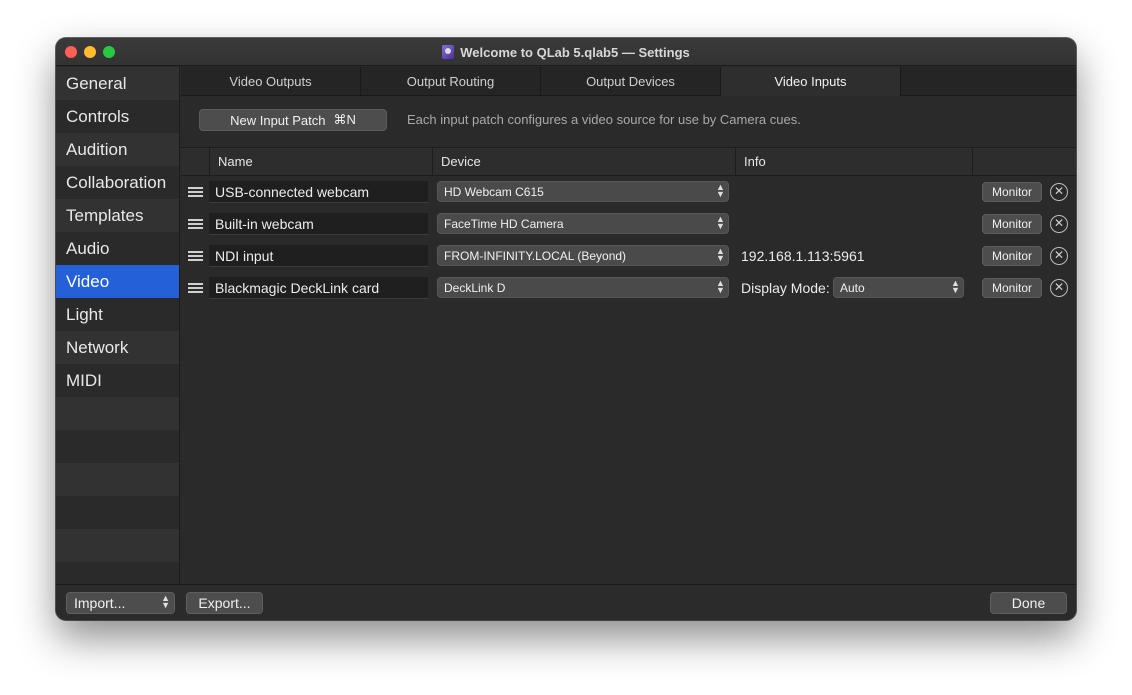  What do you see at coordinates (318, 192) in the screenshot?
I see `patch-name-field: USB-connected webcam` at bounding box center [318, 192].